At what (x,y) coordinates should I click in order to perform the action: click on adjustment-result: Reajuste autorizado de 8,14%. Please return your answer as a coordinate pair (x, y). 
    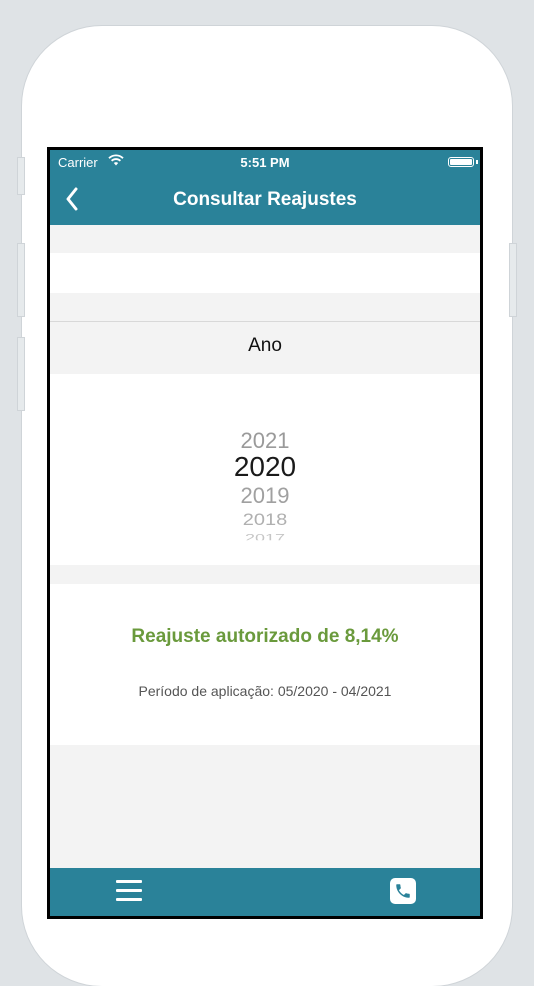
    Looking at the image, I should click on (265, 636).